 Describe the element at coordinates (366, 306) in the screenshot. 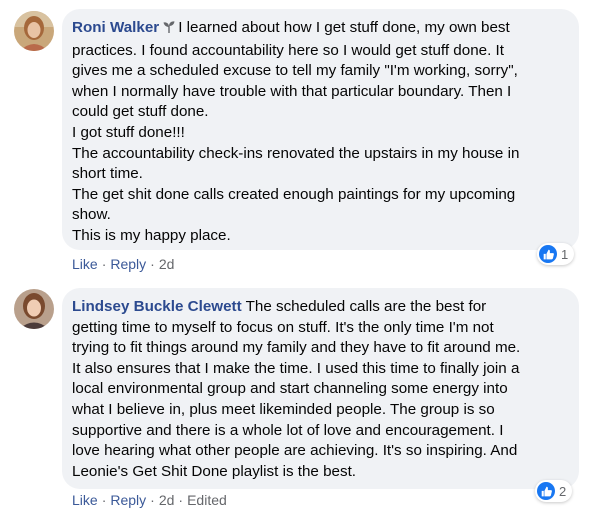

I see `comment-line: The scheduled calls are the best for` at that location.